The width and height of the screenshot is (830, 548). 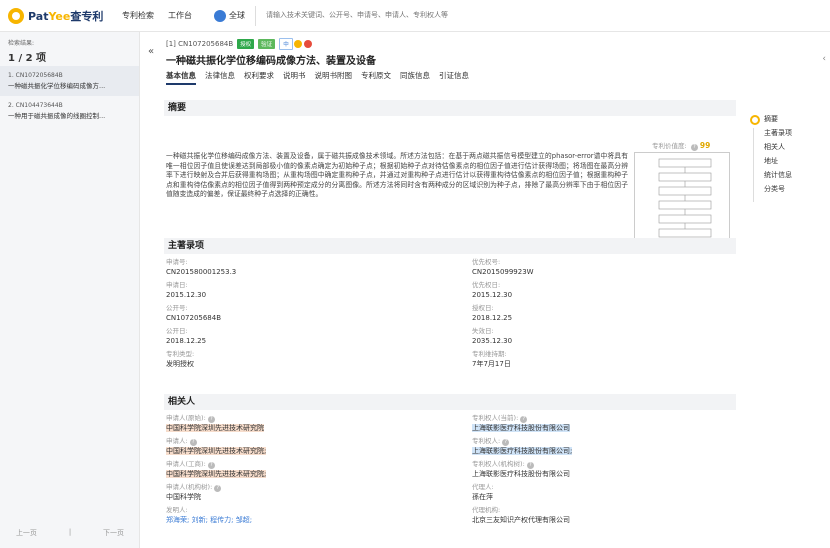 What do you see at coordinates (491, 359) in the screenshot?
I see `field-maintenance-period: 专利维持期: 7年7月17日` at bounding box center [491, 359].